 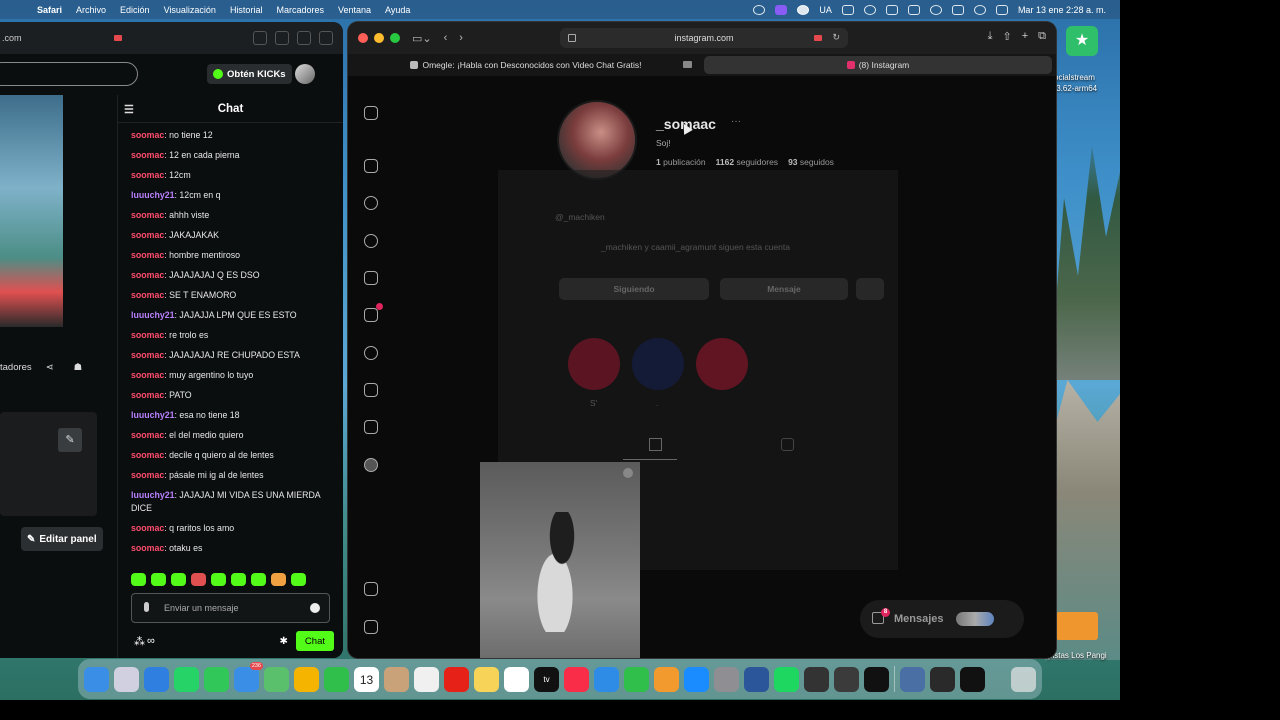 I want to click on dock-facetime-icon, so click(x=336, y=679).